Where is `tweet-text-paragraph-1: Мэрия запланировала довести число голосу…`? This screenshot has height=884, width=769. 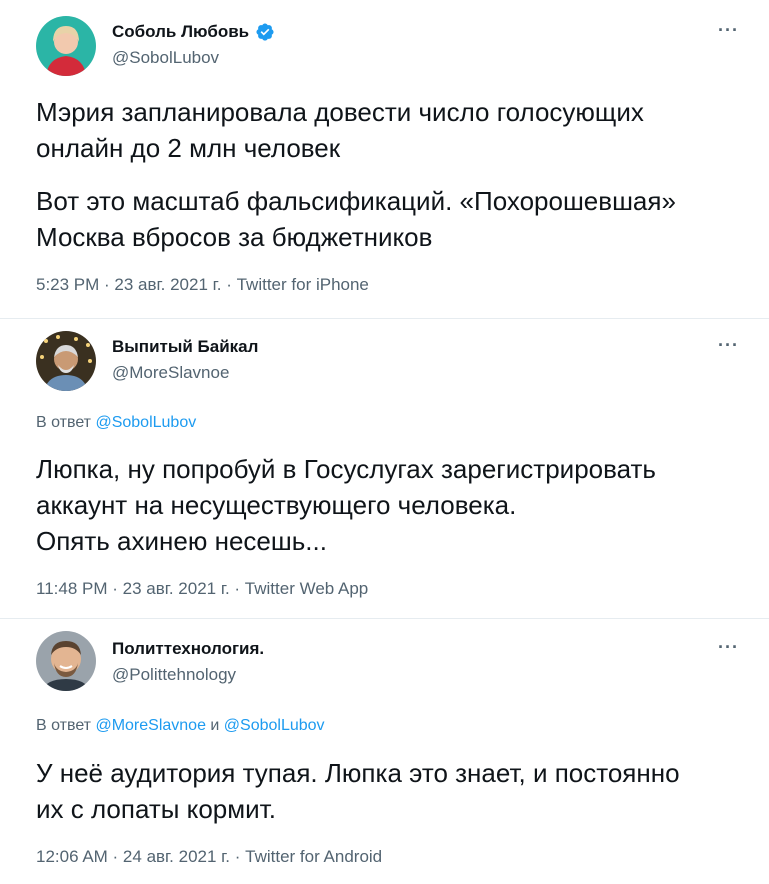
tweet-text-paragraph-1: Мэрия запланировала довести число голосу… is located at coordinates (340, 130).